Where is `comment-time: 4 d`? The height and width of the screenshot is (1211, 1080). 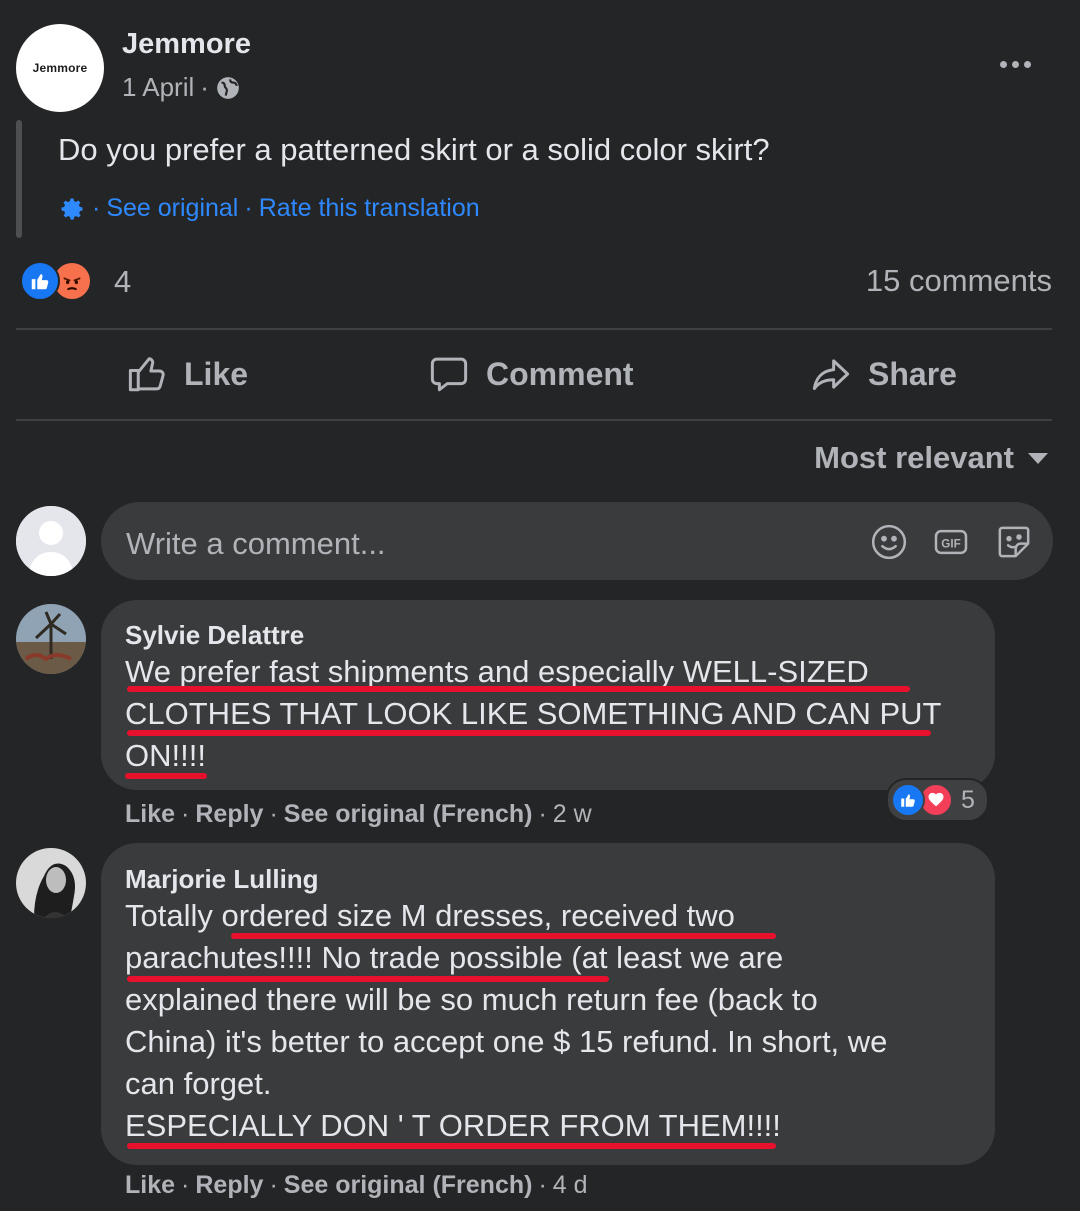
comment-time: 4 d is located at coordinates (570, 1185).